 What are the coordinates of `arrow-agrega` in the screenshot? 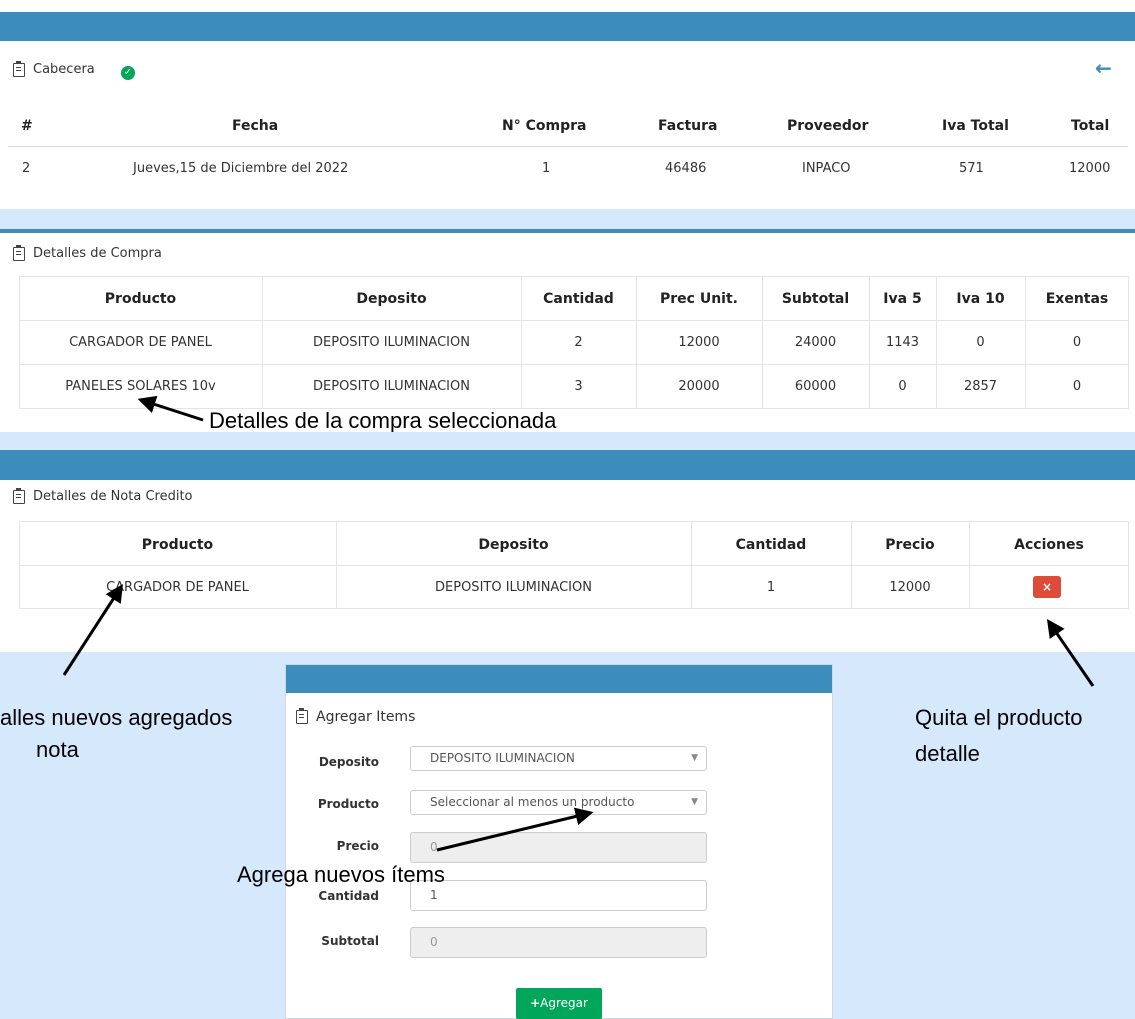 It's located at (515, 829).